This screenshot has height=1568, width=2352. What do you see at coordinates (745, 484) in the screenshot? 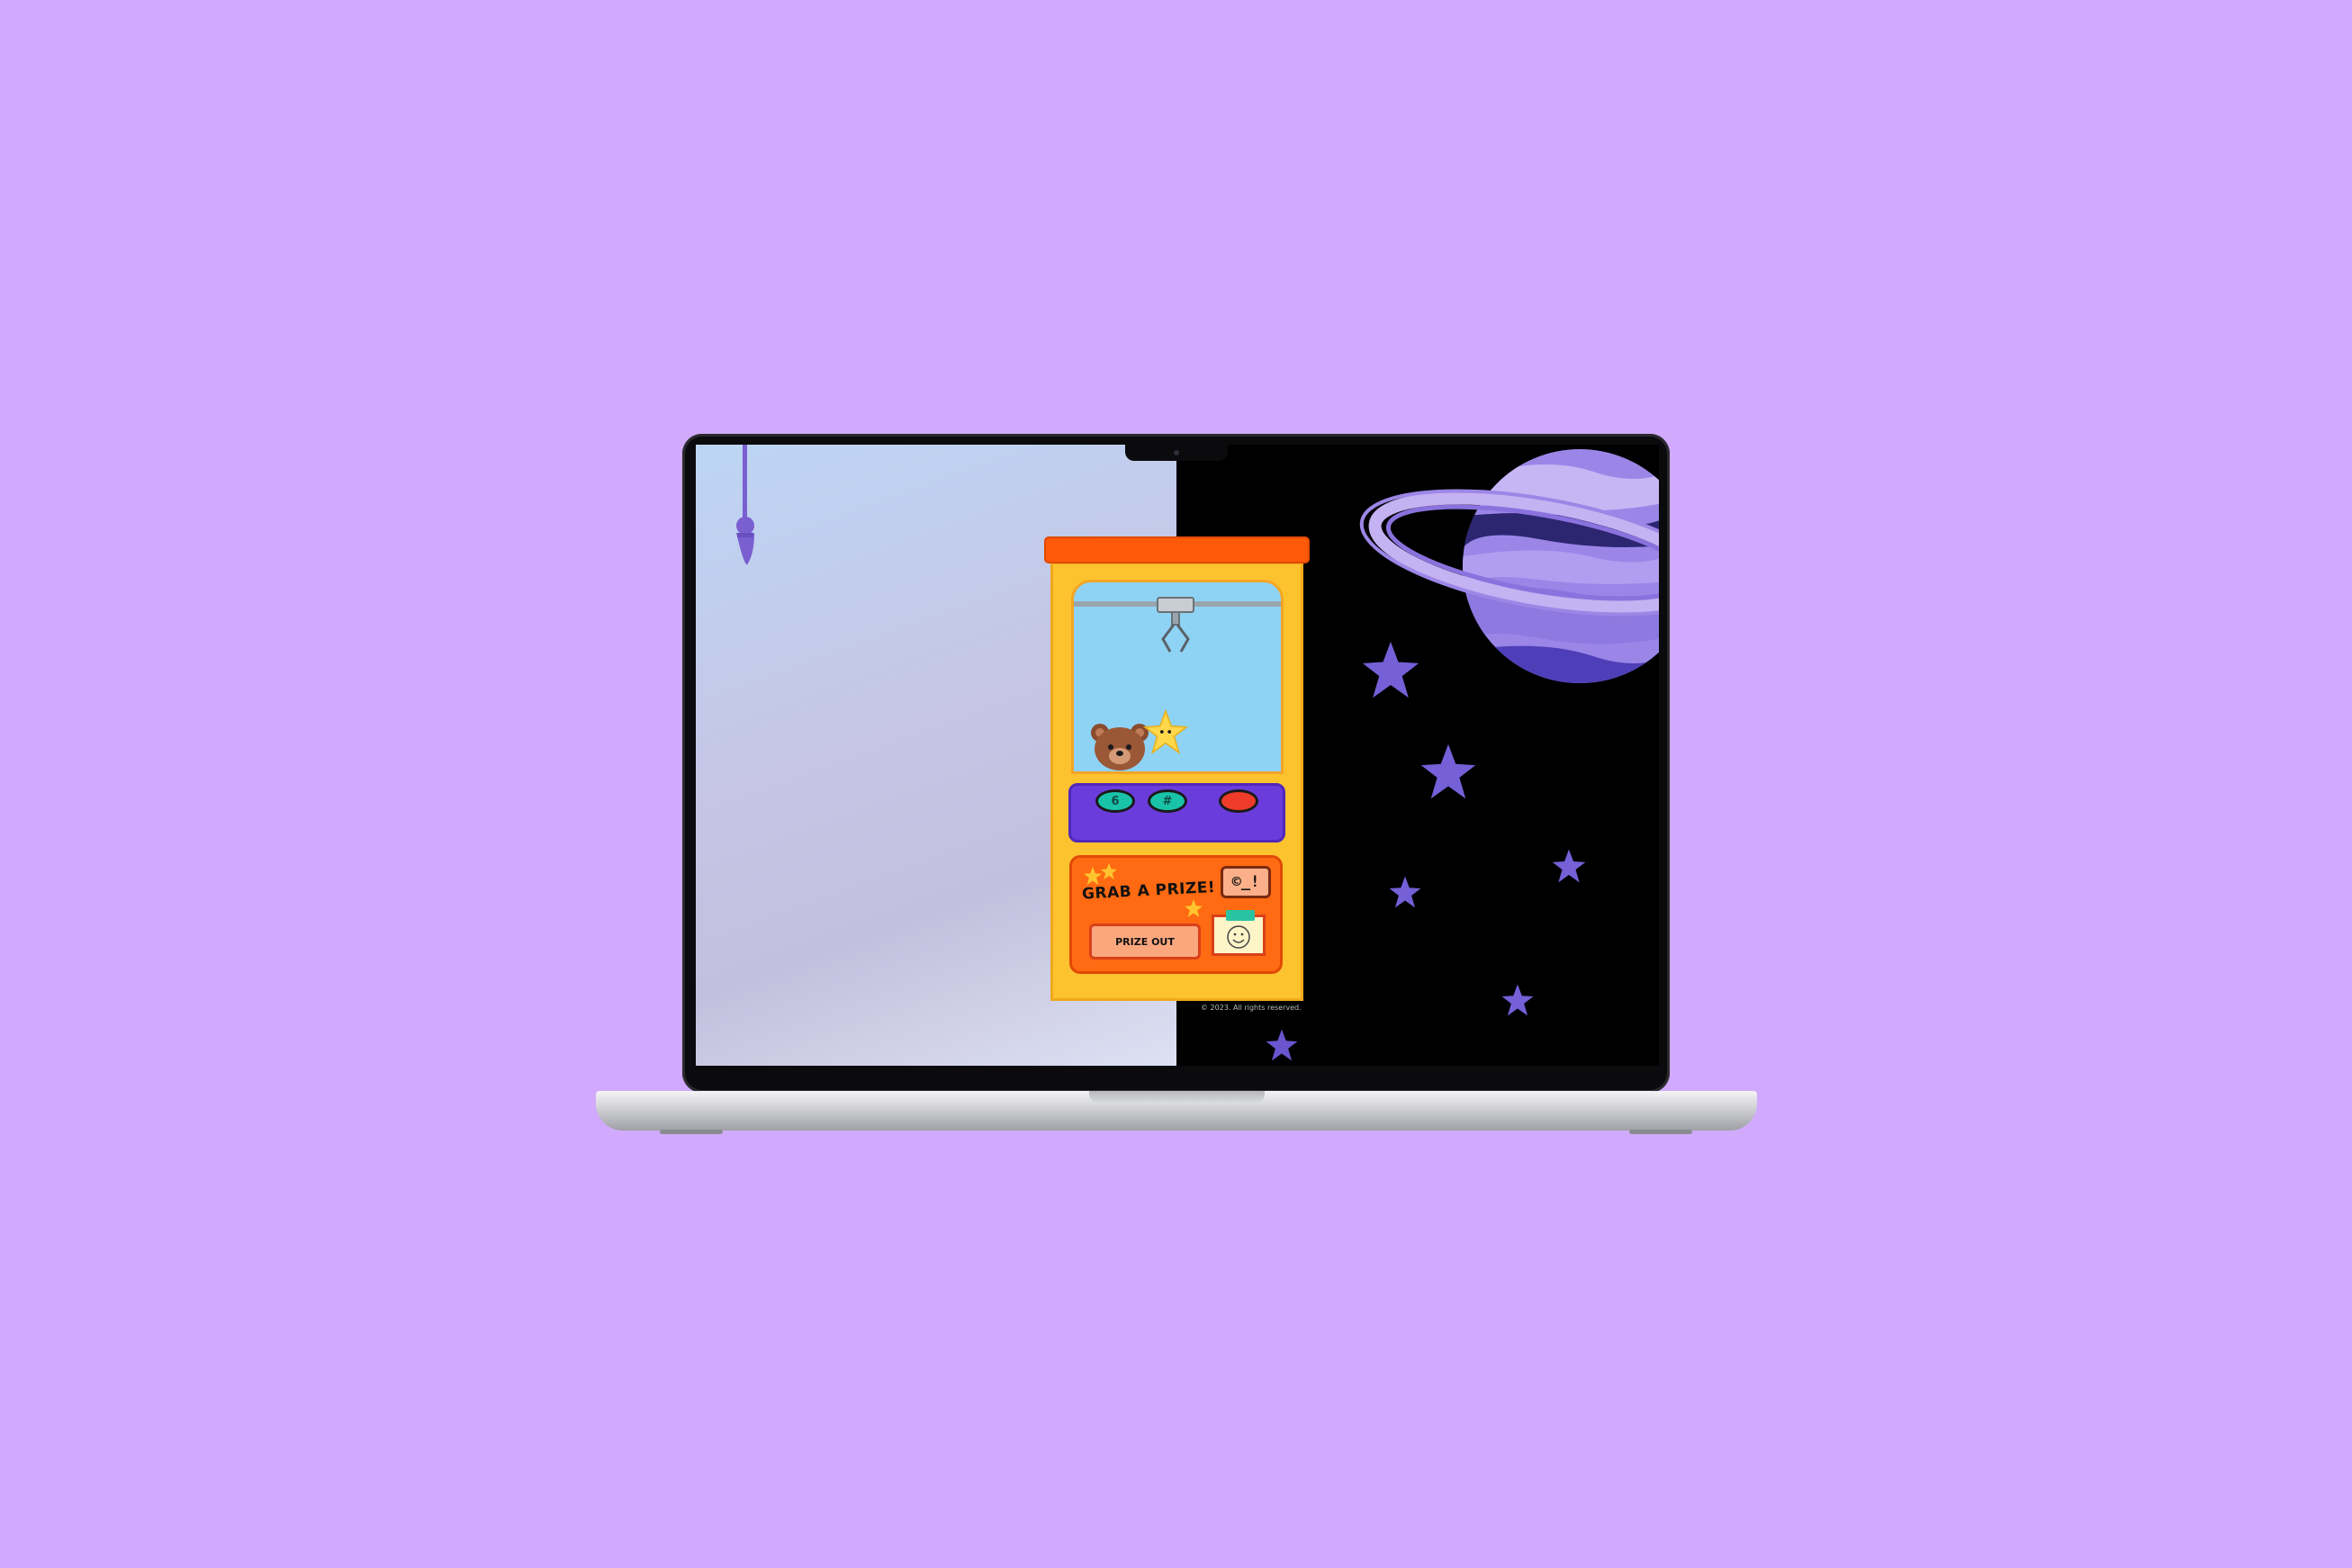
I see `rope-line` at bounding box center [745, 484].